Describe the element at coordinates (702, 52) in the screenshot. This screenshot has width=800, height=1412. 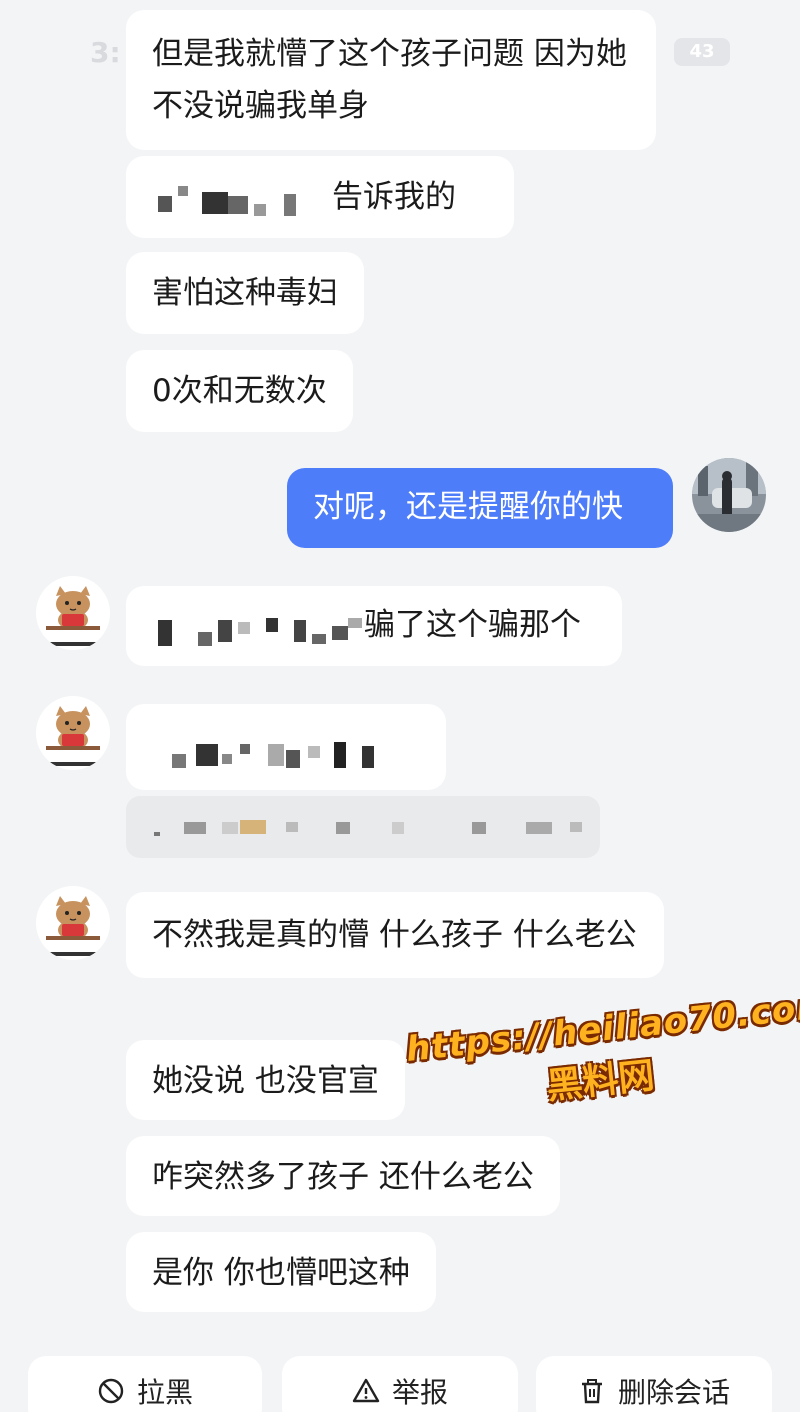
I see `battery-icon: 43` at that location.